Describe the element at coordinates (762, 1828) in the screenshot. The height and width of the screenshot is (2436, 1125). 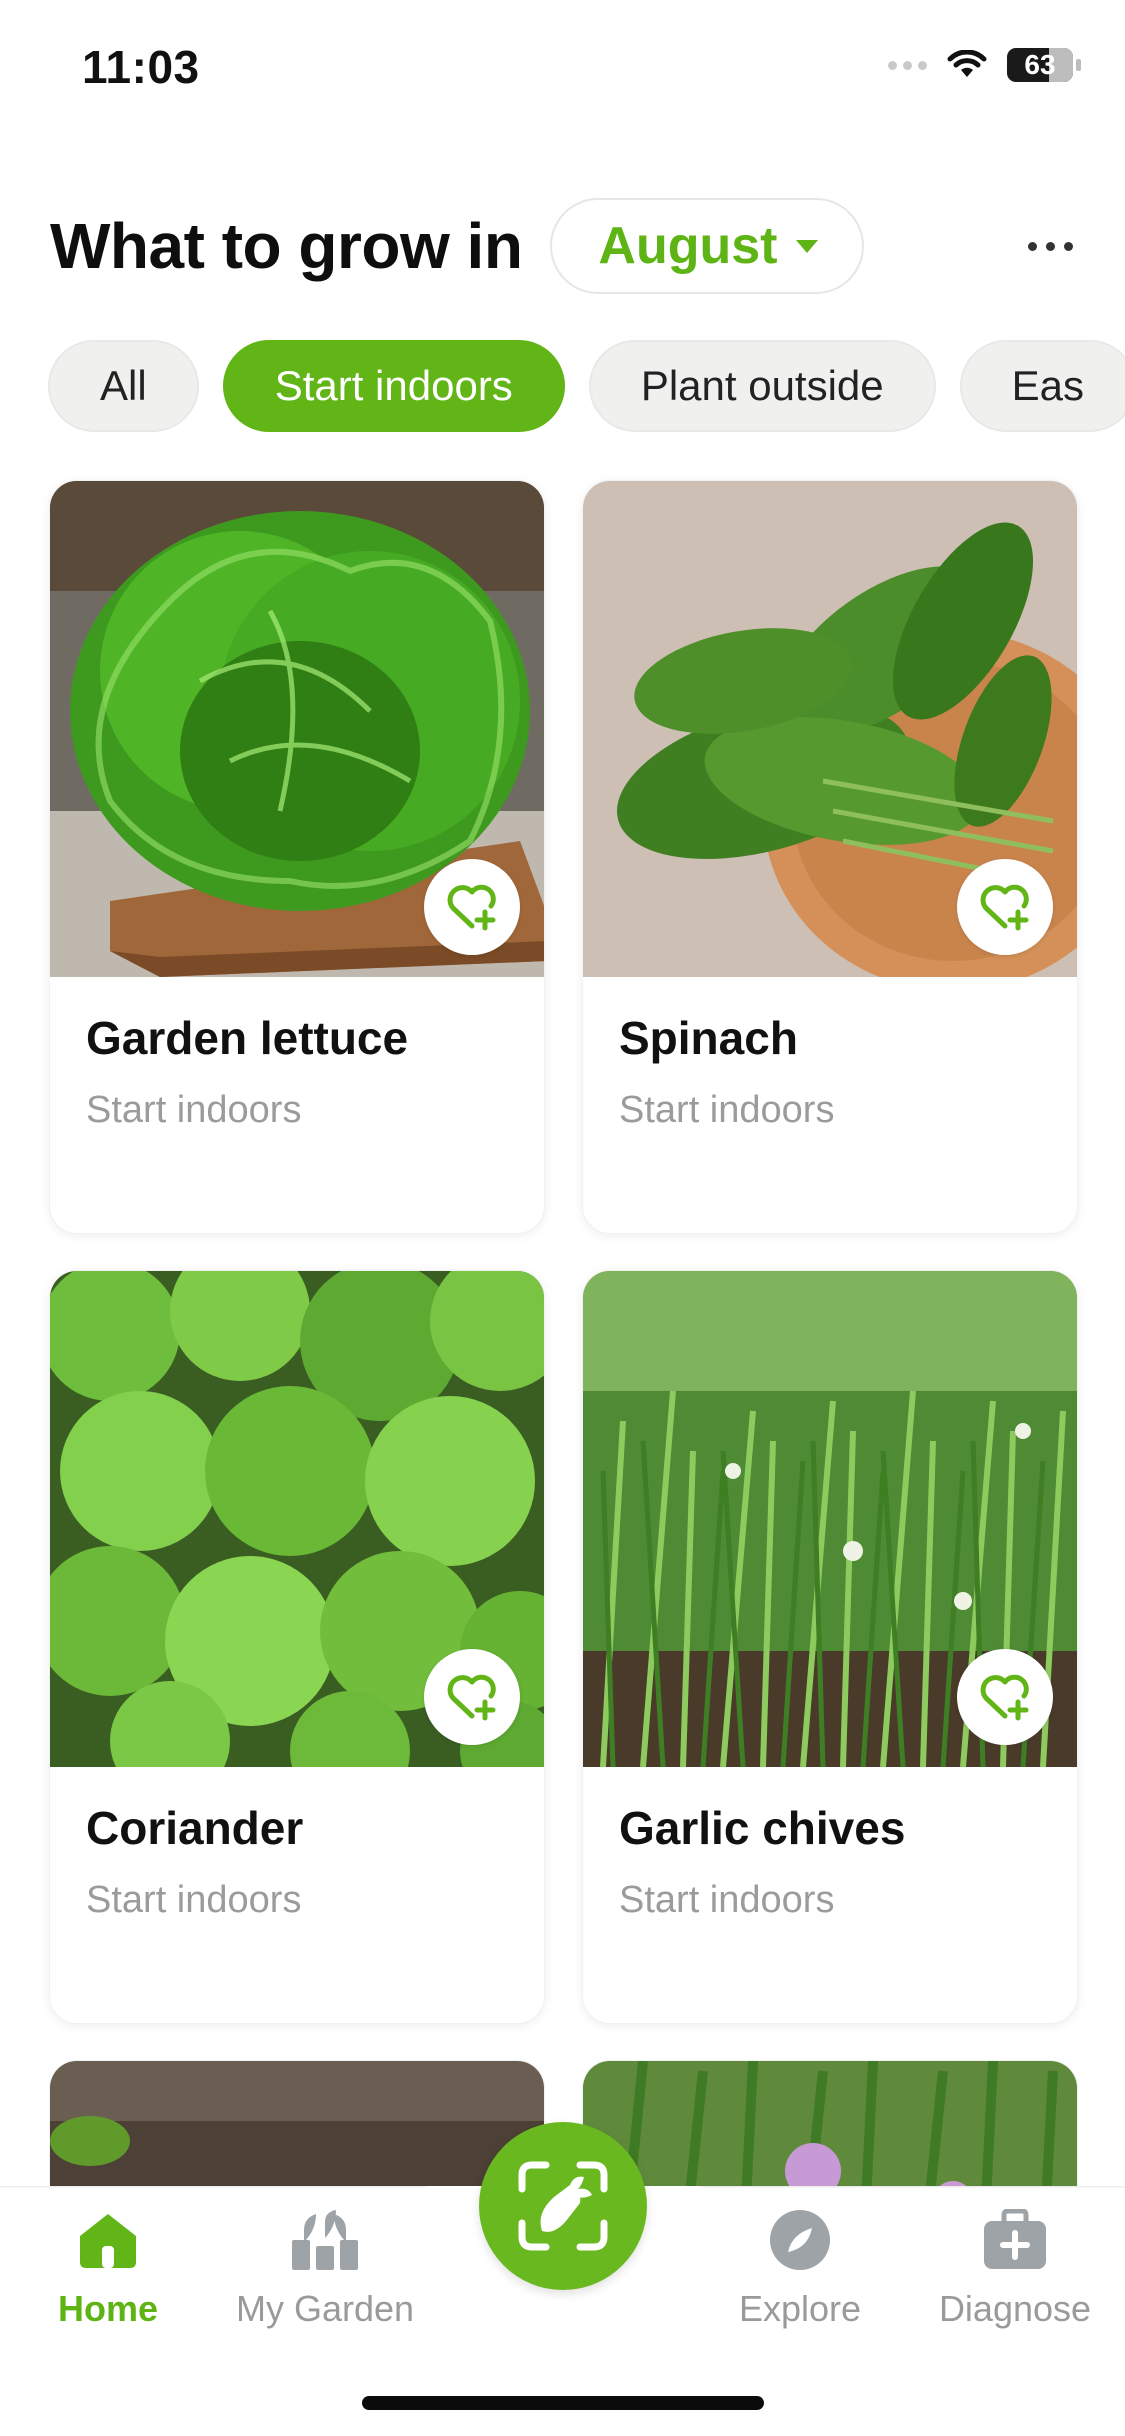
I see `plant-name: Garlic chives` at that location.